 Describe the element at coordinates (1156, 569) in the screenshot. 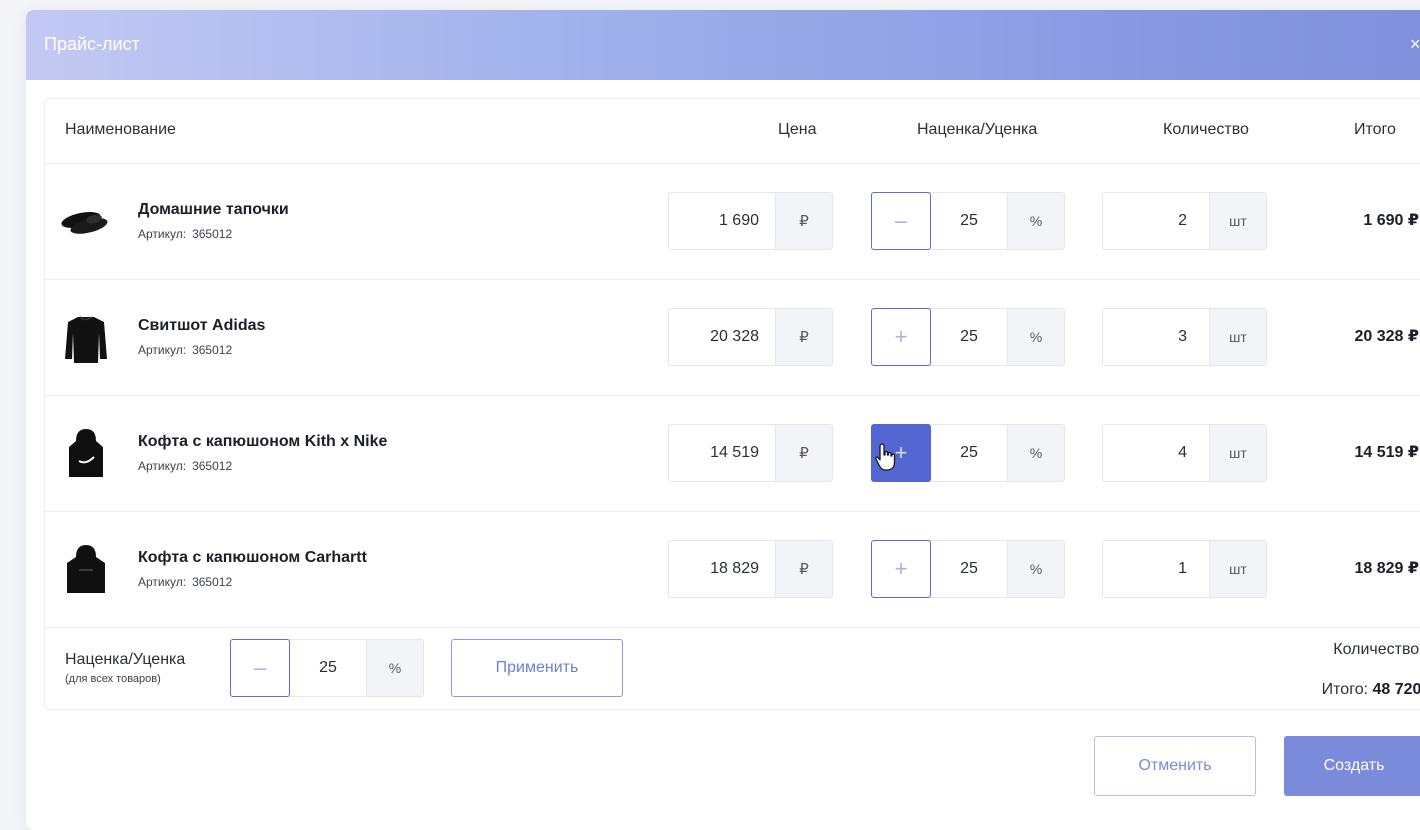

I see `quantity-value: 1` at that location.